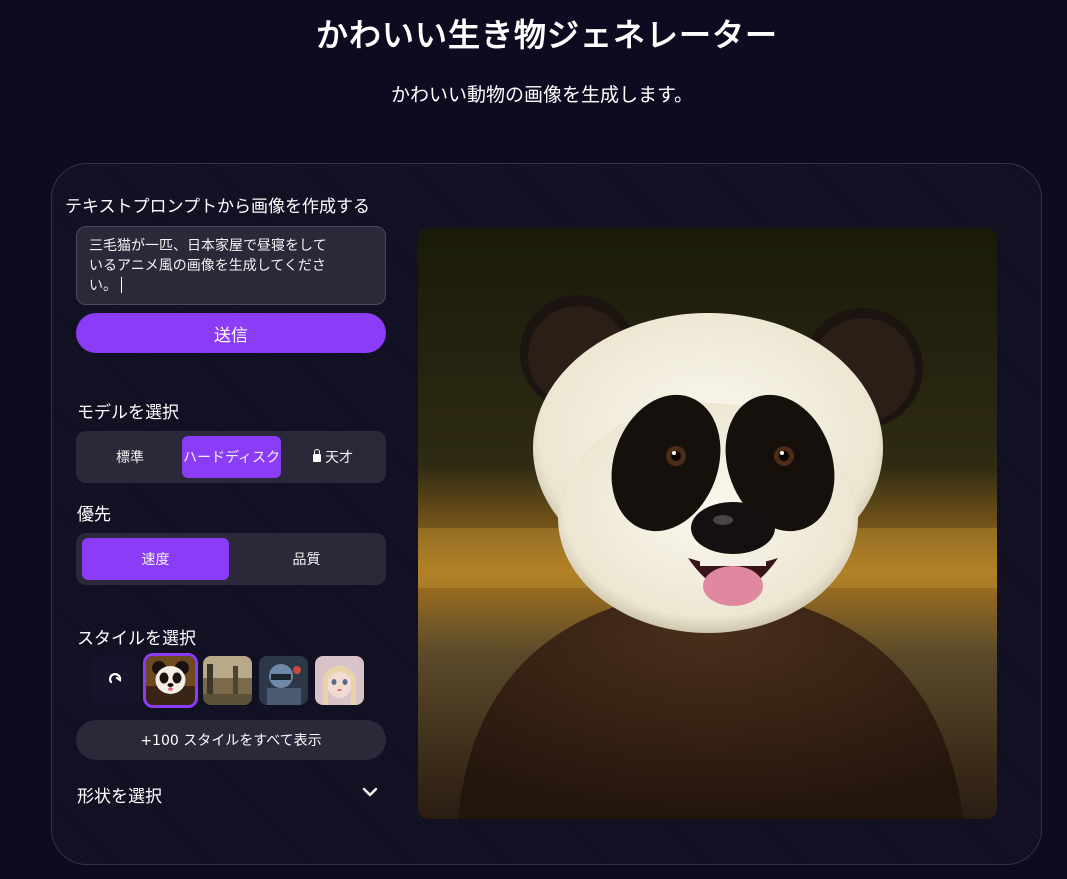  I want to click on page-subtitle: かわいい動物の画像を生成します。, so click(542, 95).